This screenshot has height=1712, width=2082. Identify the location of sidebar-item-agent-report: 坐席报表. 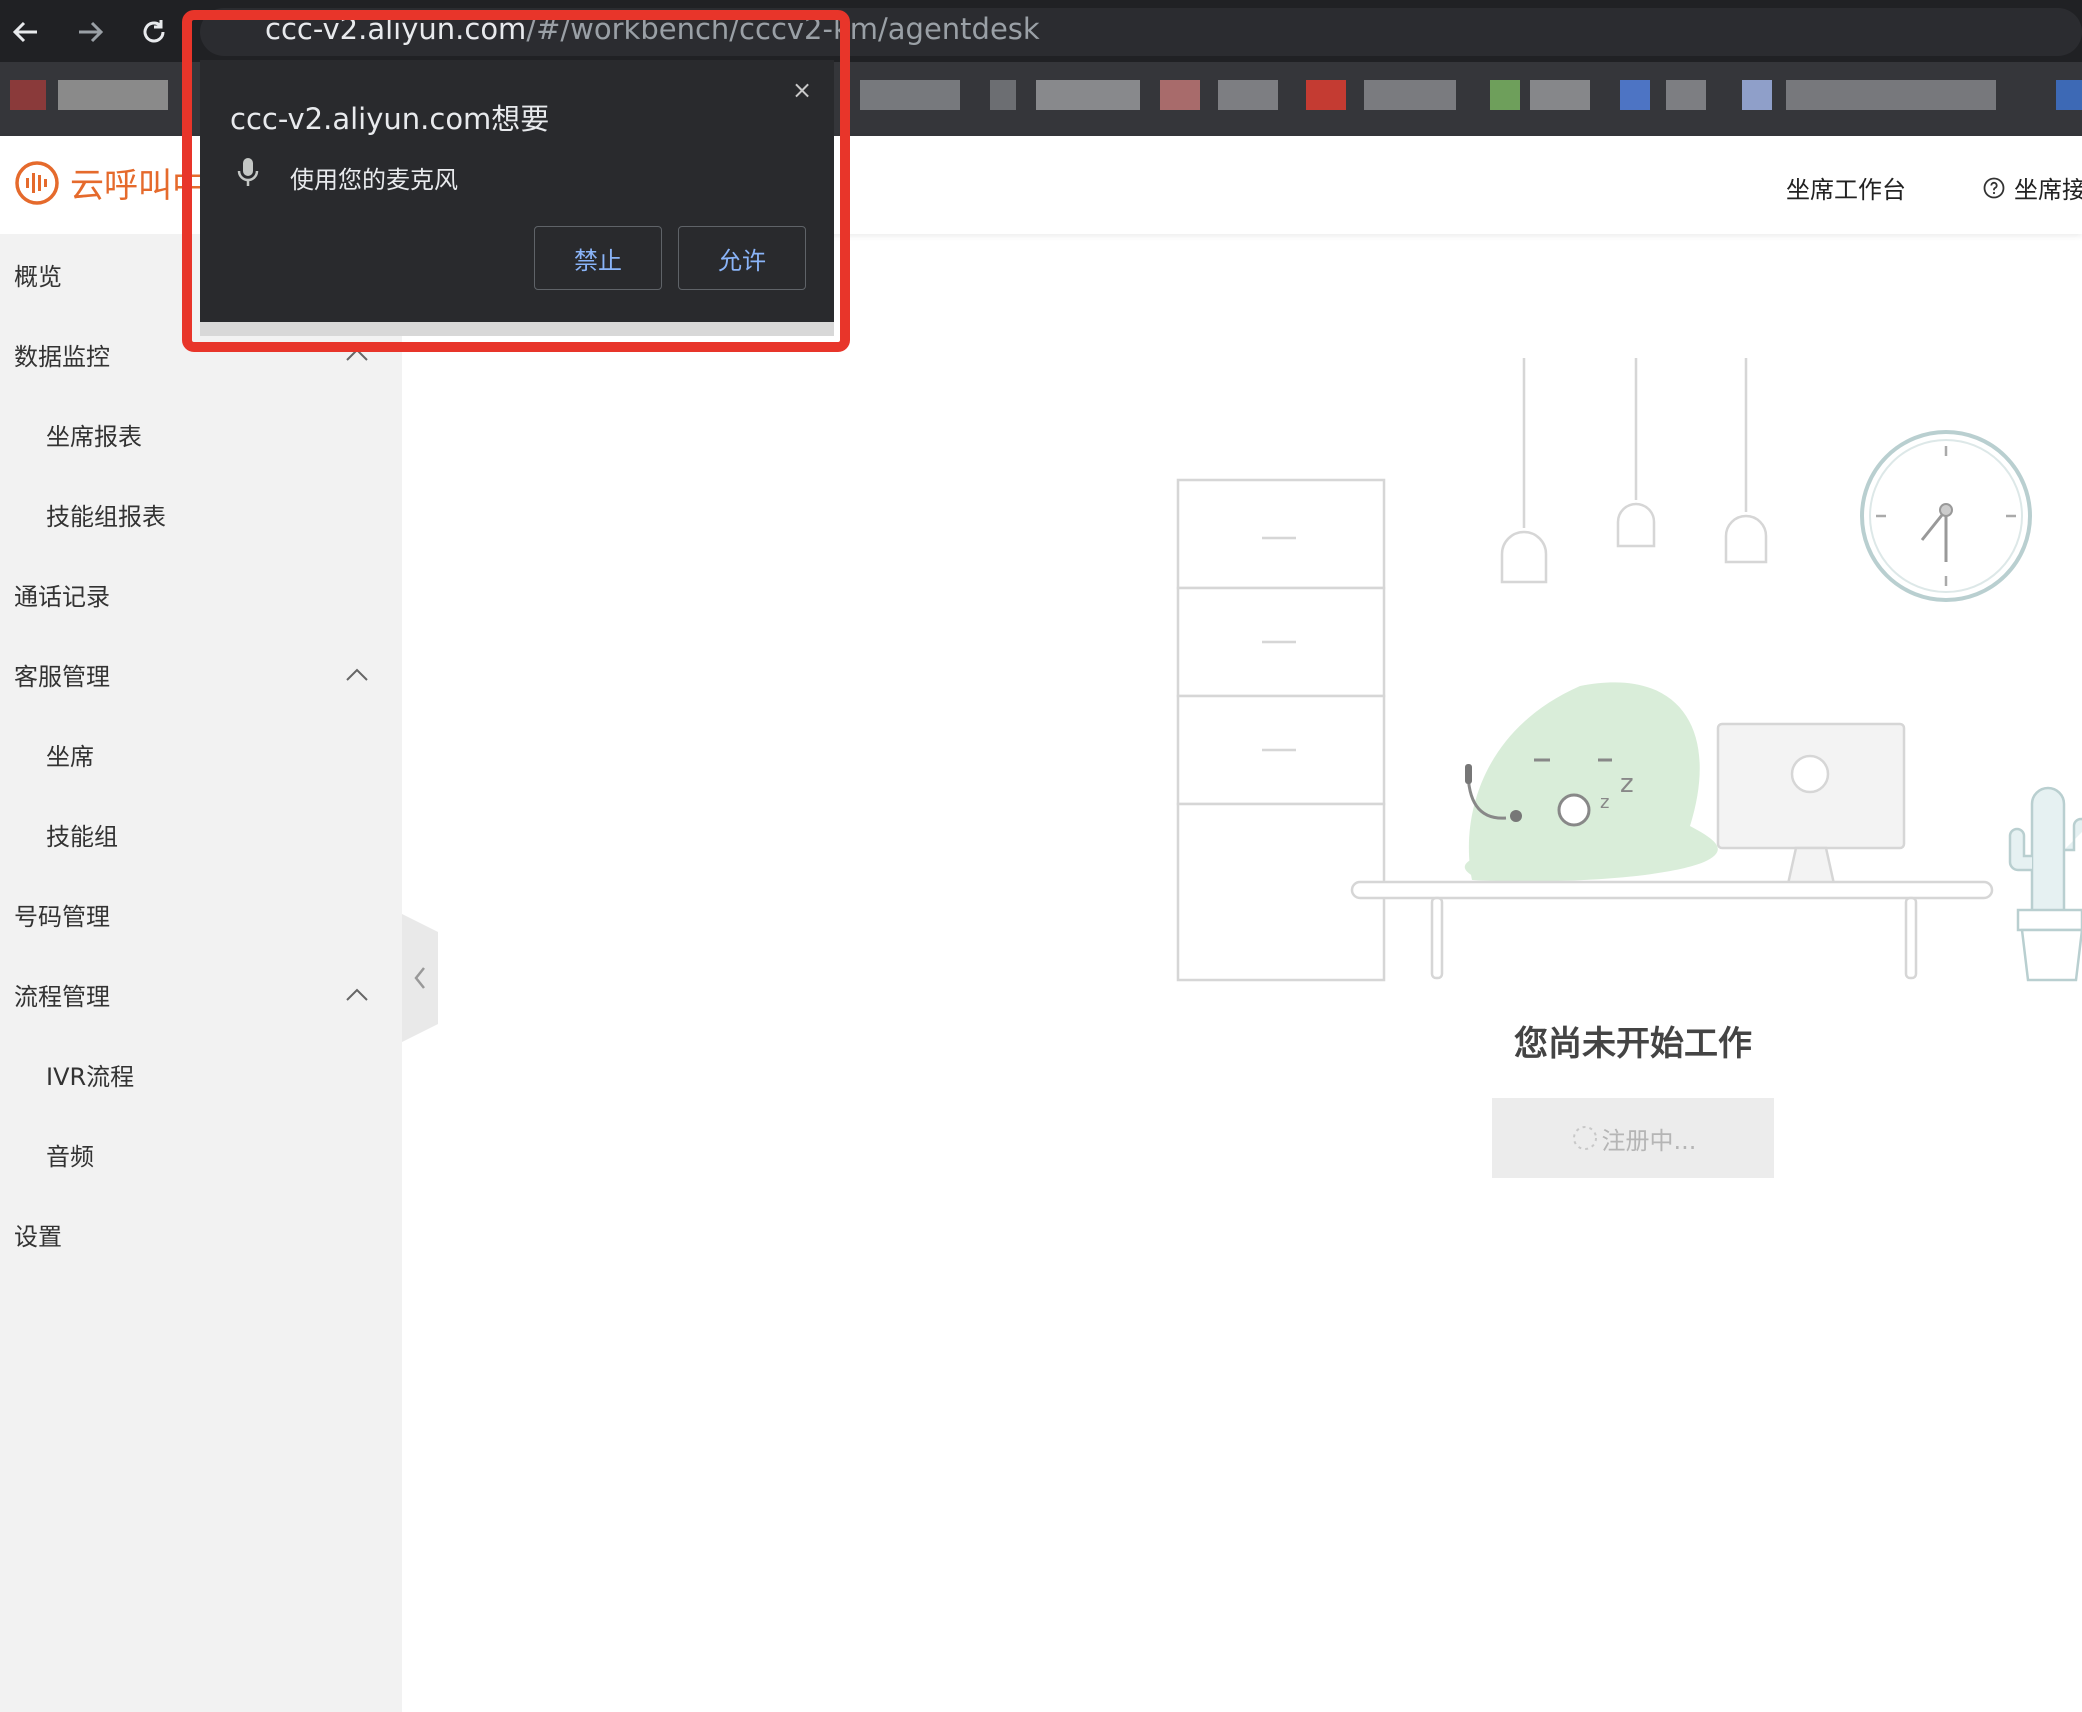
(201, 434).